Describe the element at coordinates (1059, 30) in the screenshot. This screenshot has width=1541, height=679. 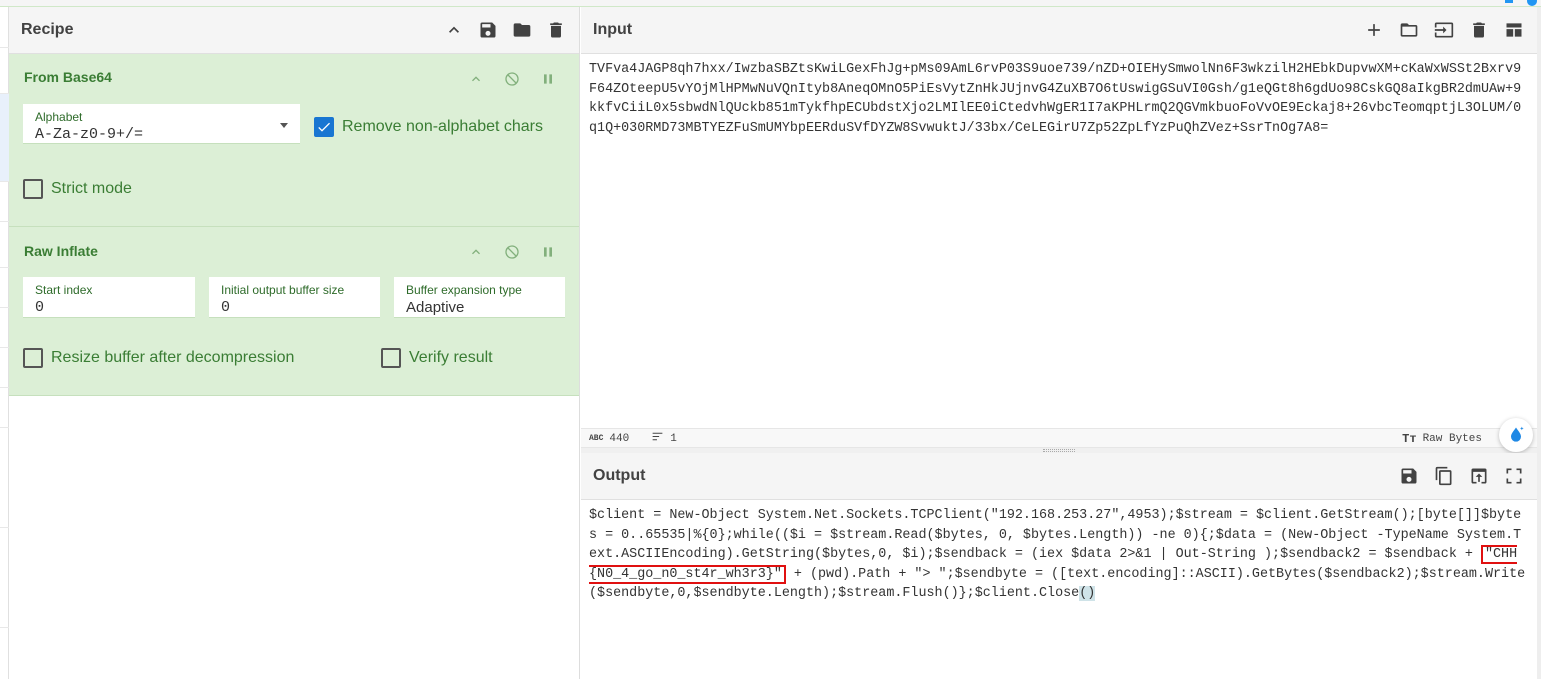
I see `input-header: Input` at that location.